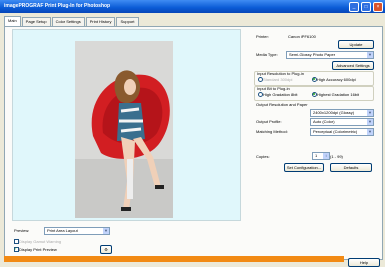  Describe the element at coordinates (366, 7) in the screenshot. I see `maximize-button: □` at that location.